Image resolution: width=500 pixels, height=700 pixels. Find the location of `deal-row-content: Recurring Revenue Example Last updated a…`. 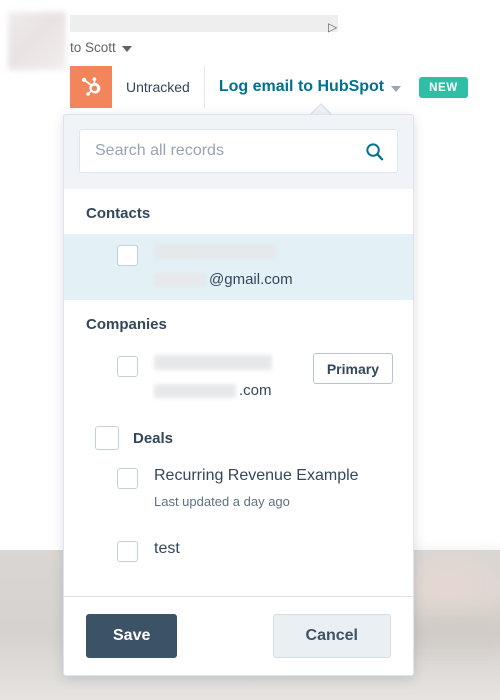

deal-row-content: Recurring Revenue Example Last updated a… is located at coordinates (248, 487).